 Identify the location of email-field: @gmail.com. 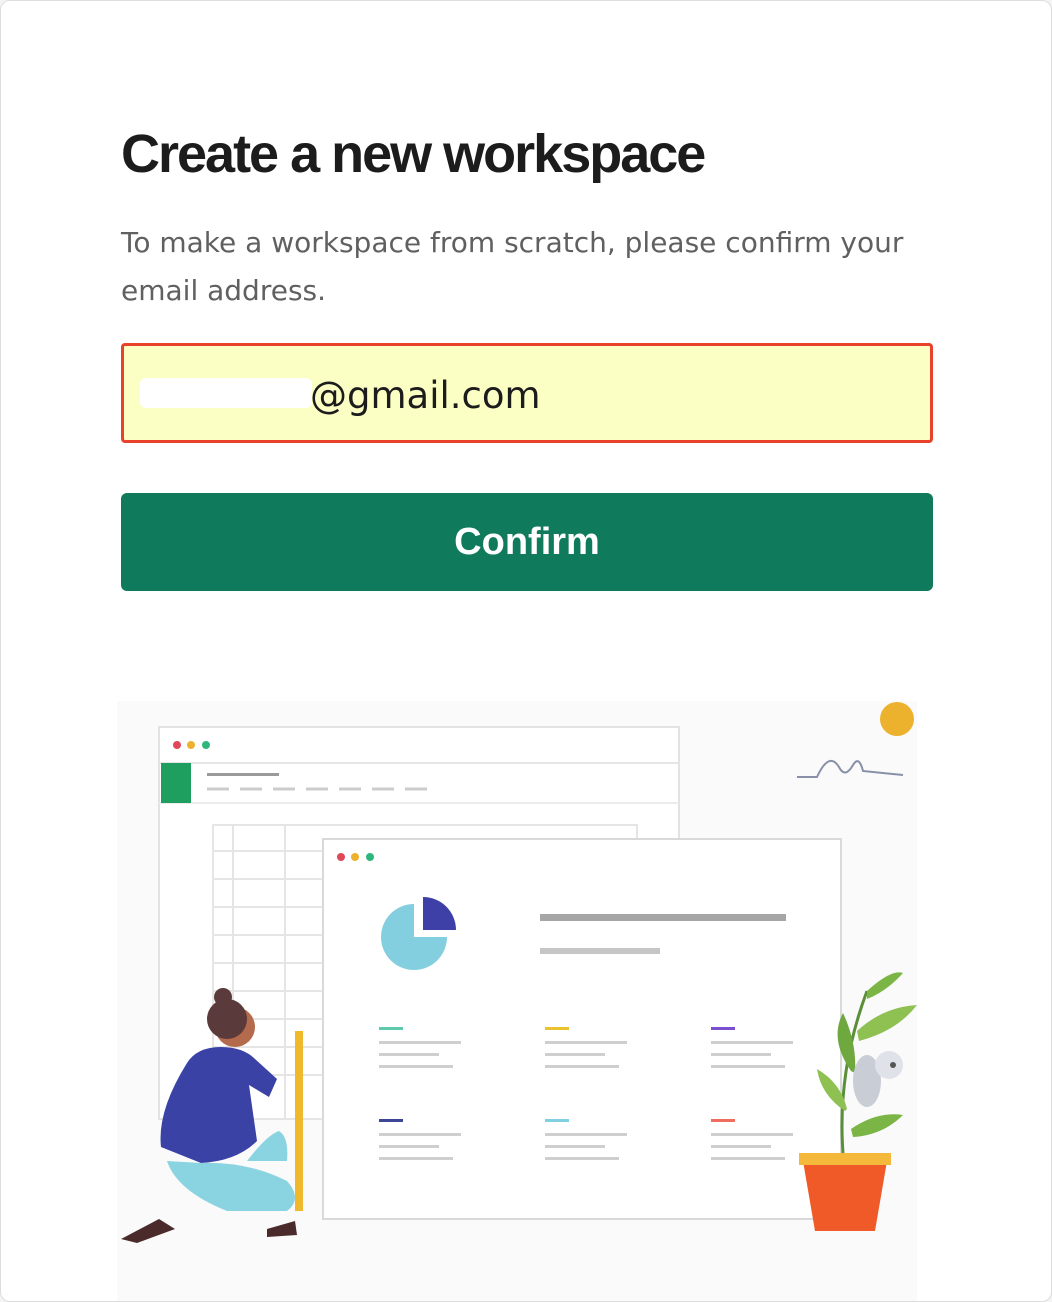
(527, 393).